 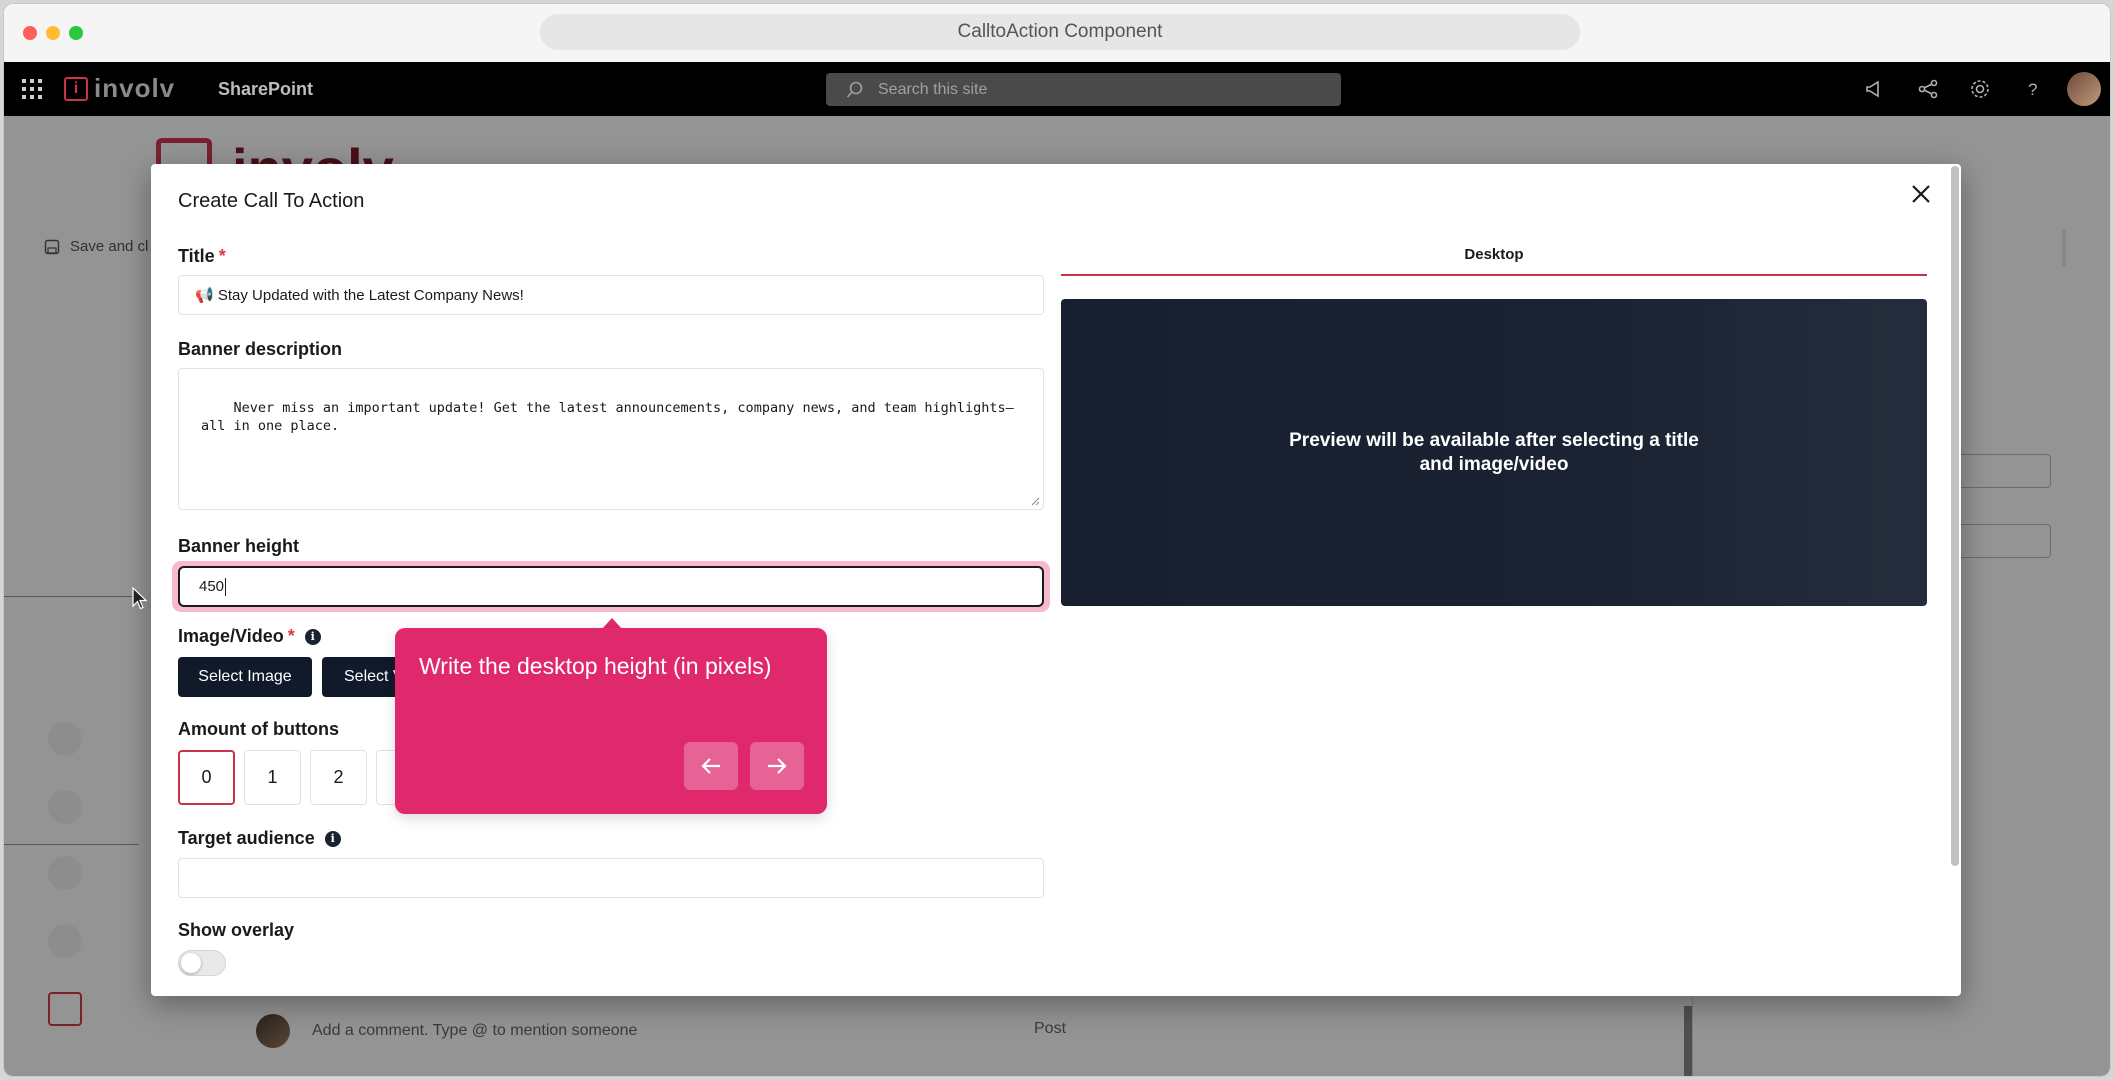 I want to click on media-label: Image/Video * i, so click(x=249, y=636).